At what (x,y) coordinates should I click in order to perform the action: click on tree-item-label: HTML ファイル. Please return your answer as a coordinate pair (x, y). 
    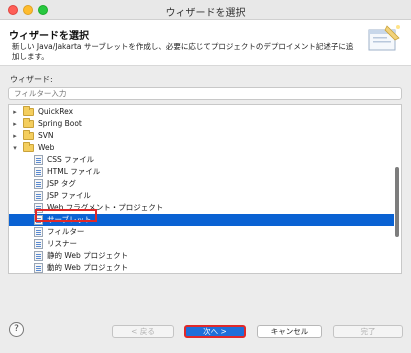
    Looking at the image, I should click on (74, 171).